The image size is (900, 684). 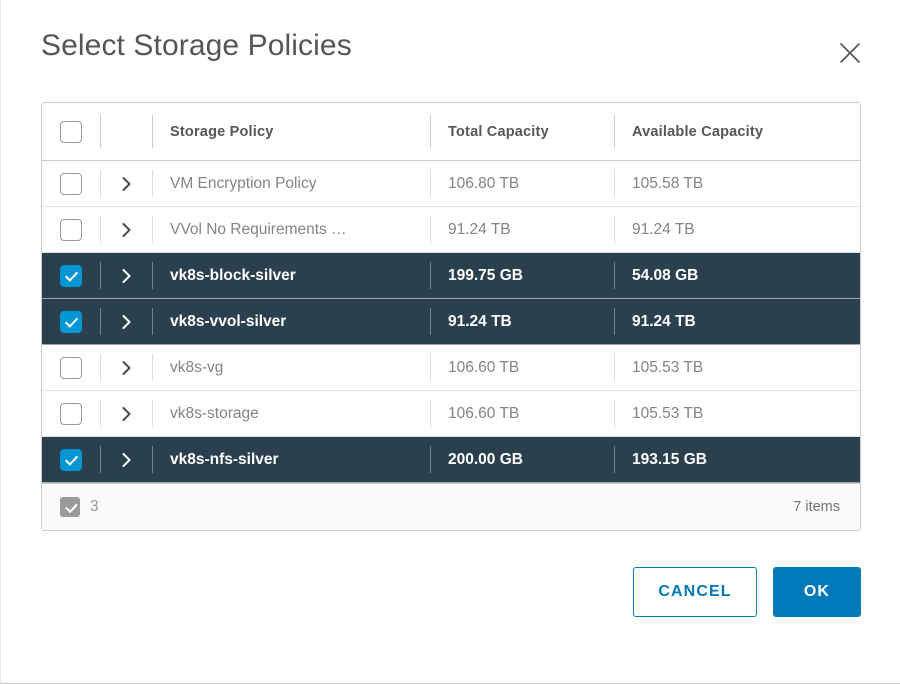 I want to click on row-policy-name: vk8s-vg, so click(x=197, y=367).